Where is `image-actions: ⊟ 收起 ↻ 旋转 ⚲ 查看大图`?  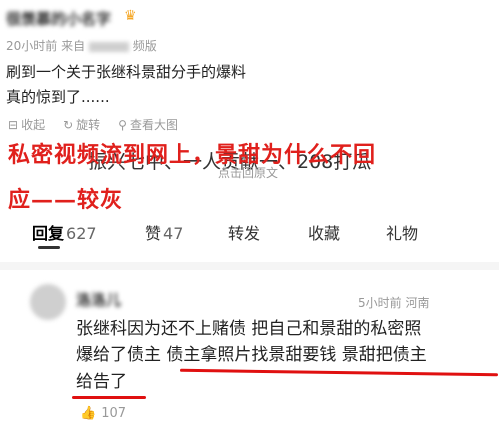
image-actions: ⊟ 收起 ↻ 旋转 ⚲ 查看大图 is located at coordinates (93, 124).